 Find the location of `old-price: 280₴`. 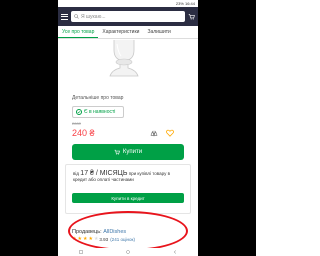

old-price: 280₴ is located at coordinates (76, 123).